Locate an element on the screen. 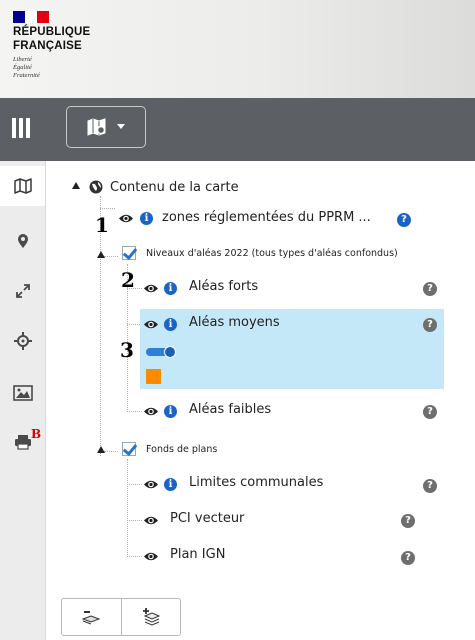  layer-label-limites: Limites communales is located at coordinates (256, 482).